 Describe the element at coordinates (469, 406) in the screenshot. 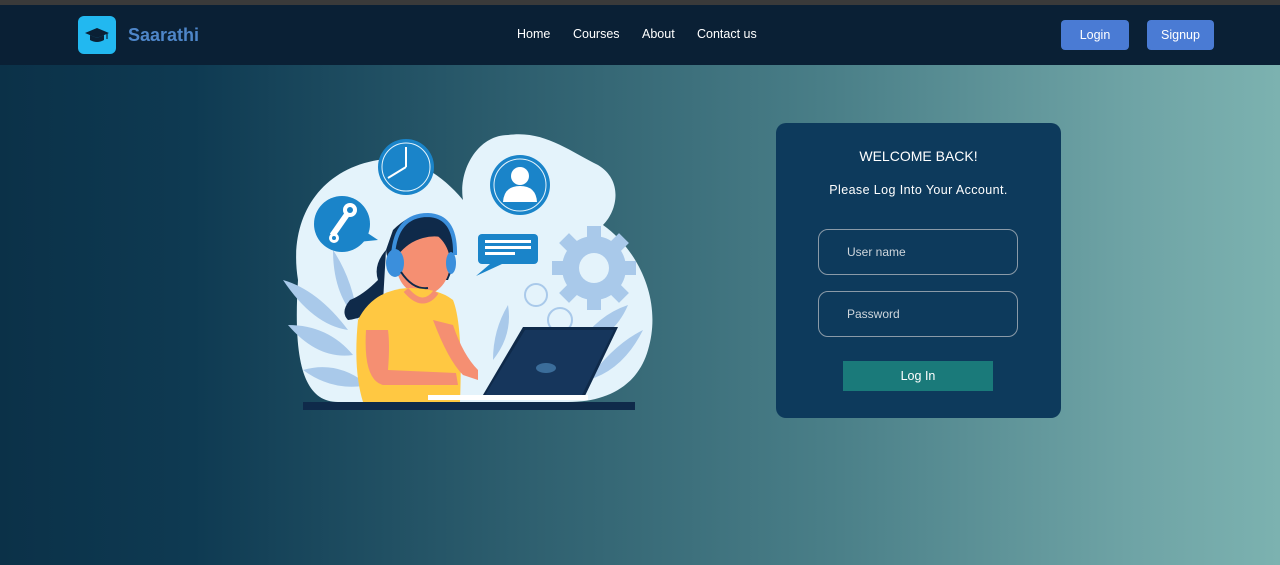

I see `desk` at that location.